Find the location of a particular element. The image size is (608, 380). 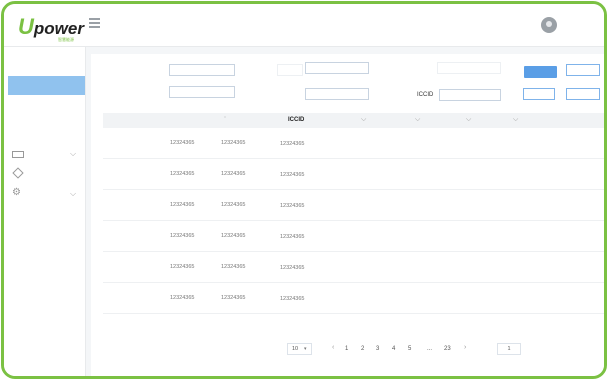

sidebar-item-location is located at coordinates (47, 174).